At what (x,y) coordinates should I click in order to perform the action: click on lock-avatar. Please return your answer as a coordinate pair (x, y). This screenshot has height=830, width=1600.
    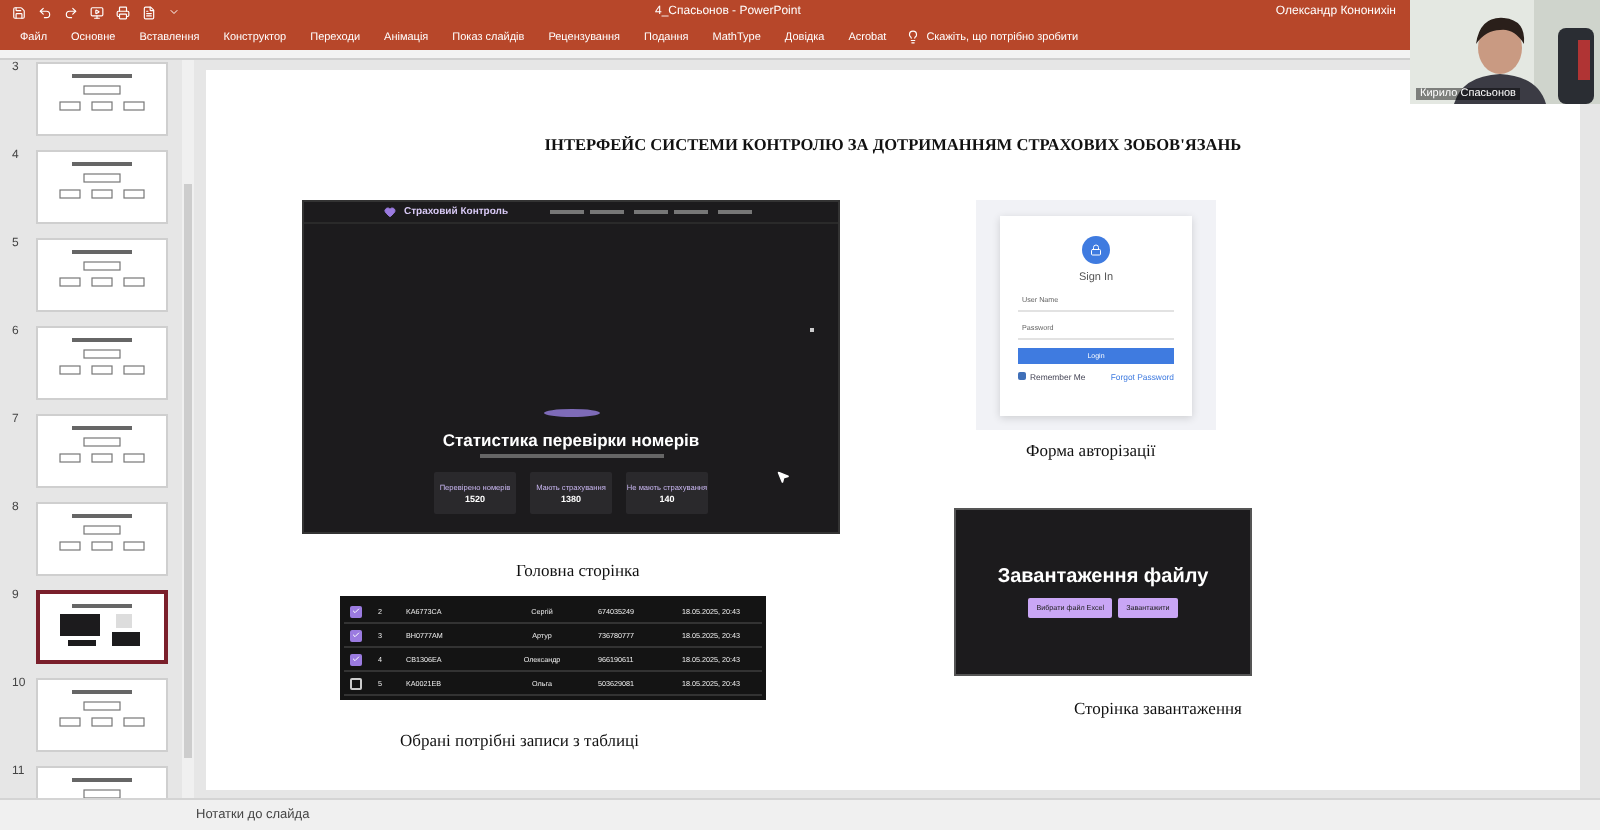
    Looking at the image, I should click on (1096, 249).